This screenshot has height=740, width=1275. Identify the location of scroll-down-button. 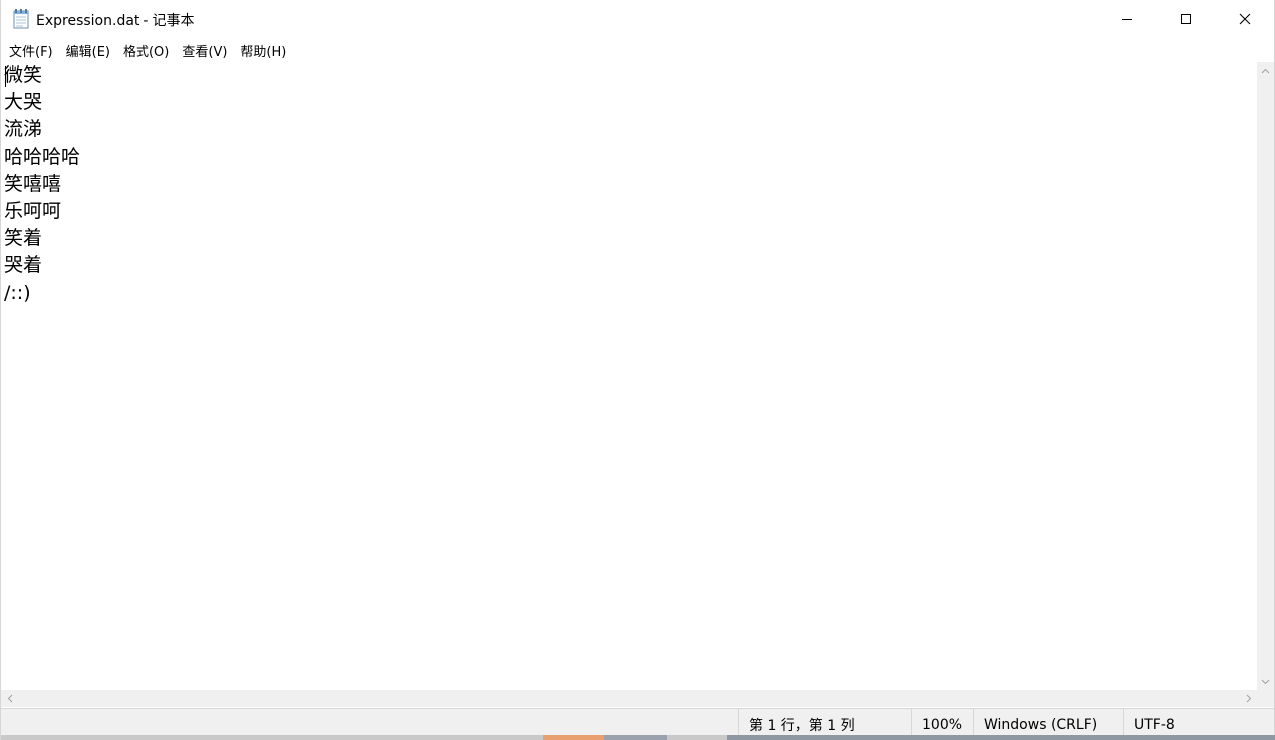
(1265, 681).